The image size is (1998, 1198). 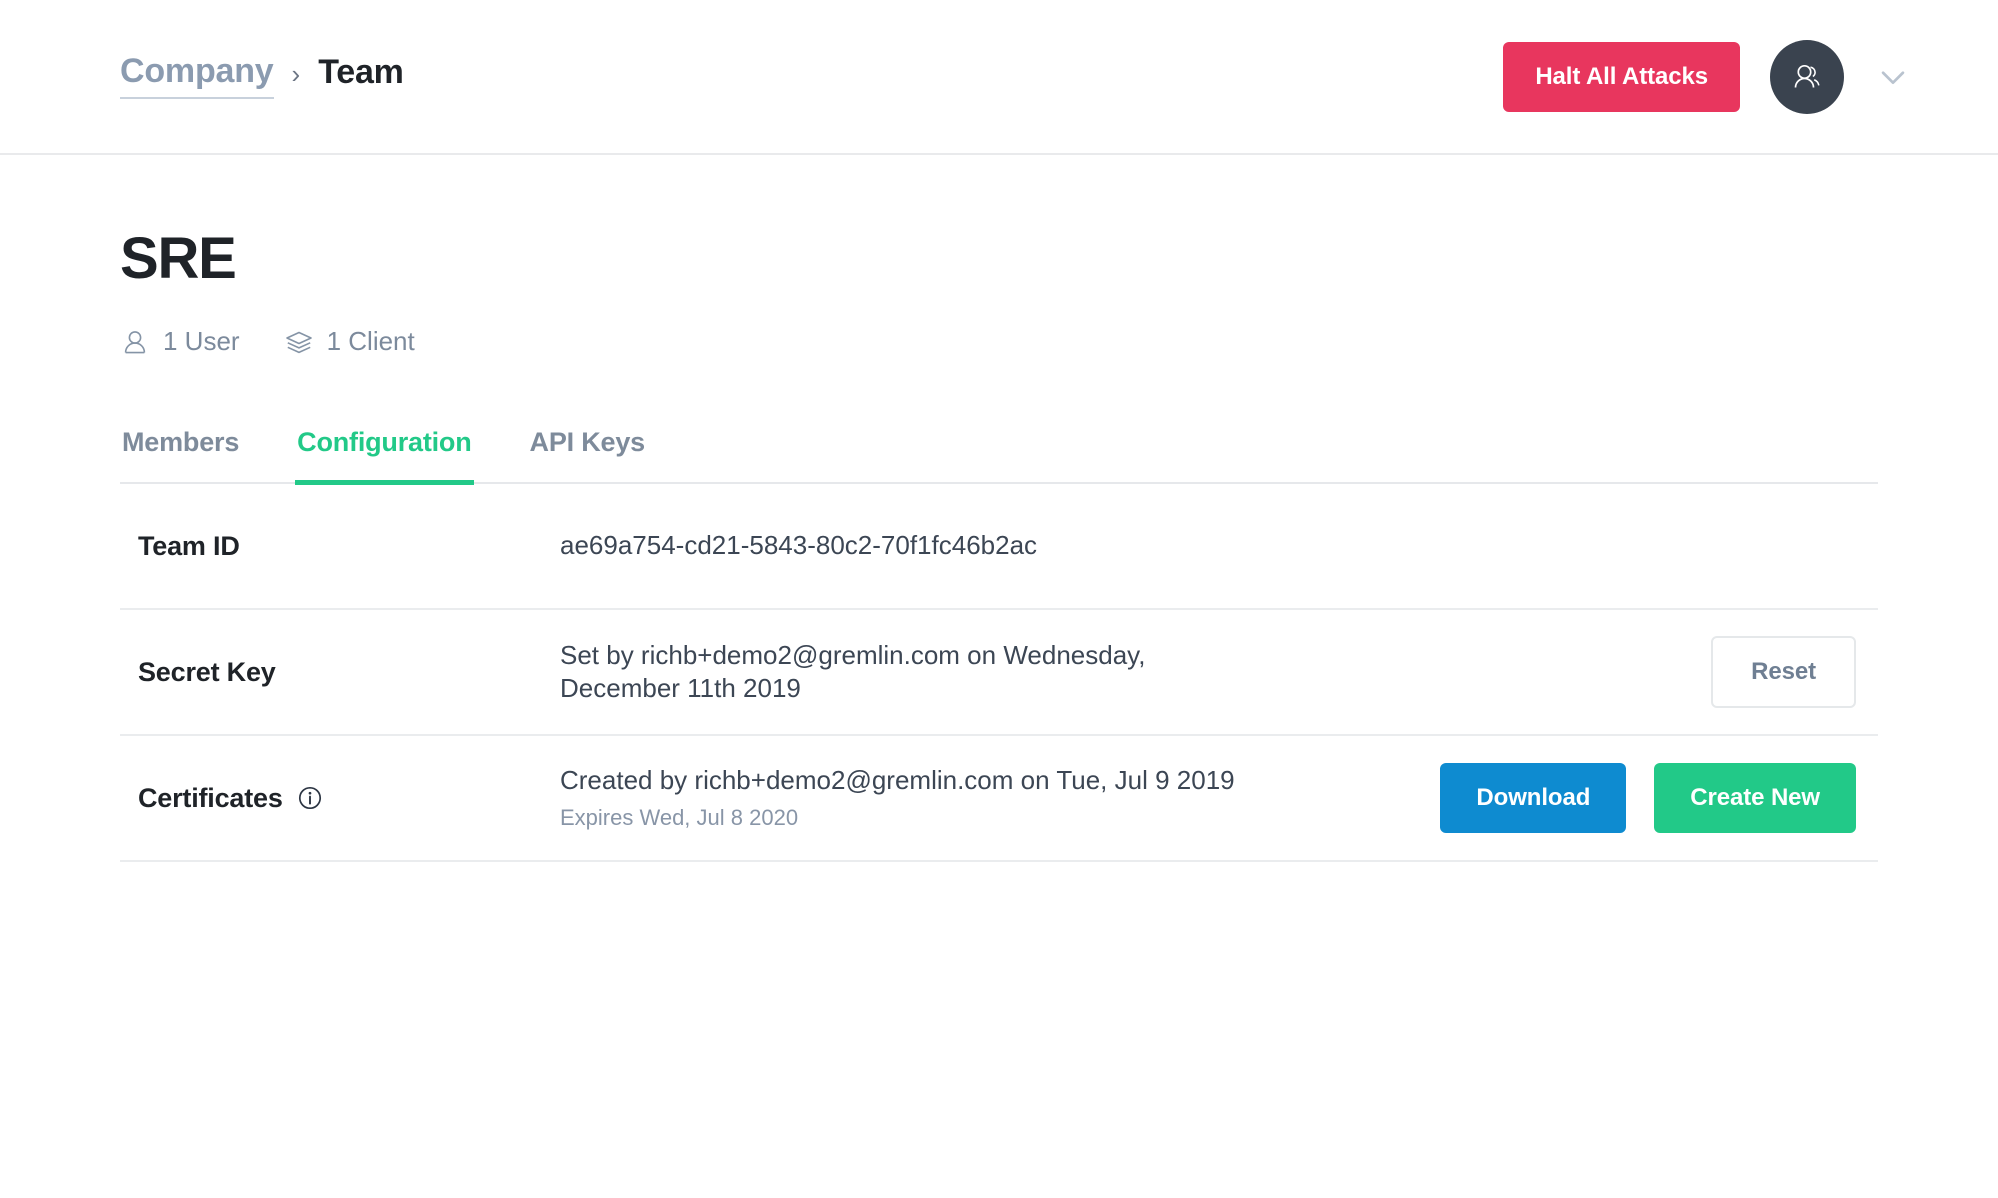 I want to click on team-id-label: Team ID, so click(x=189, y=545).